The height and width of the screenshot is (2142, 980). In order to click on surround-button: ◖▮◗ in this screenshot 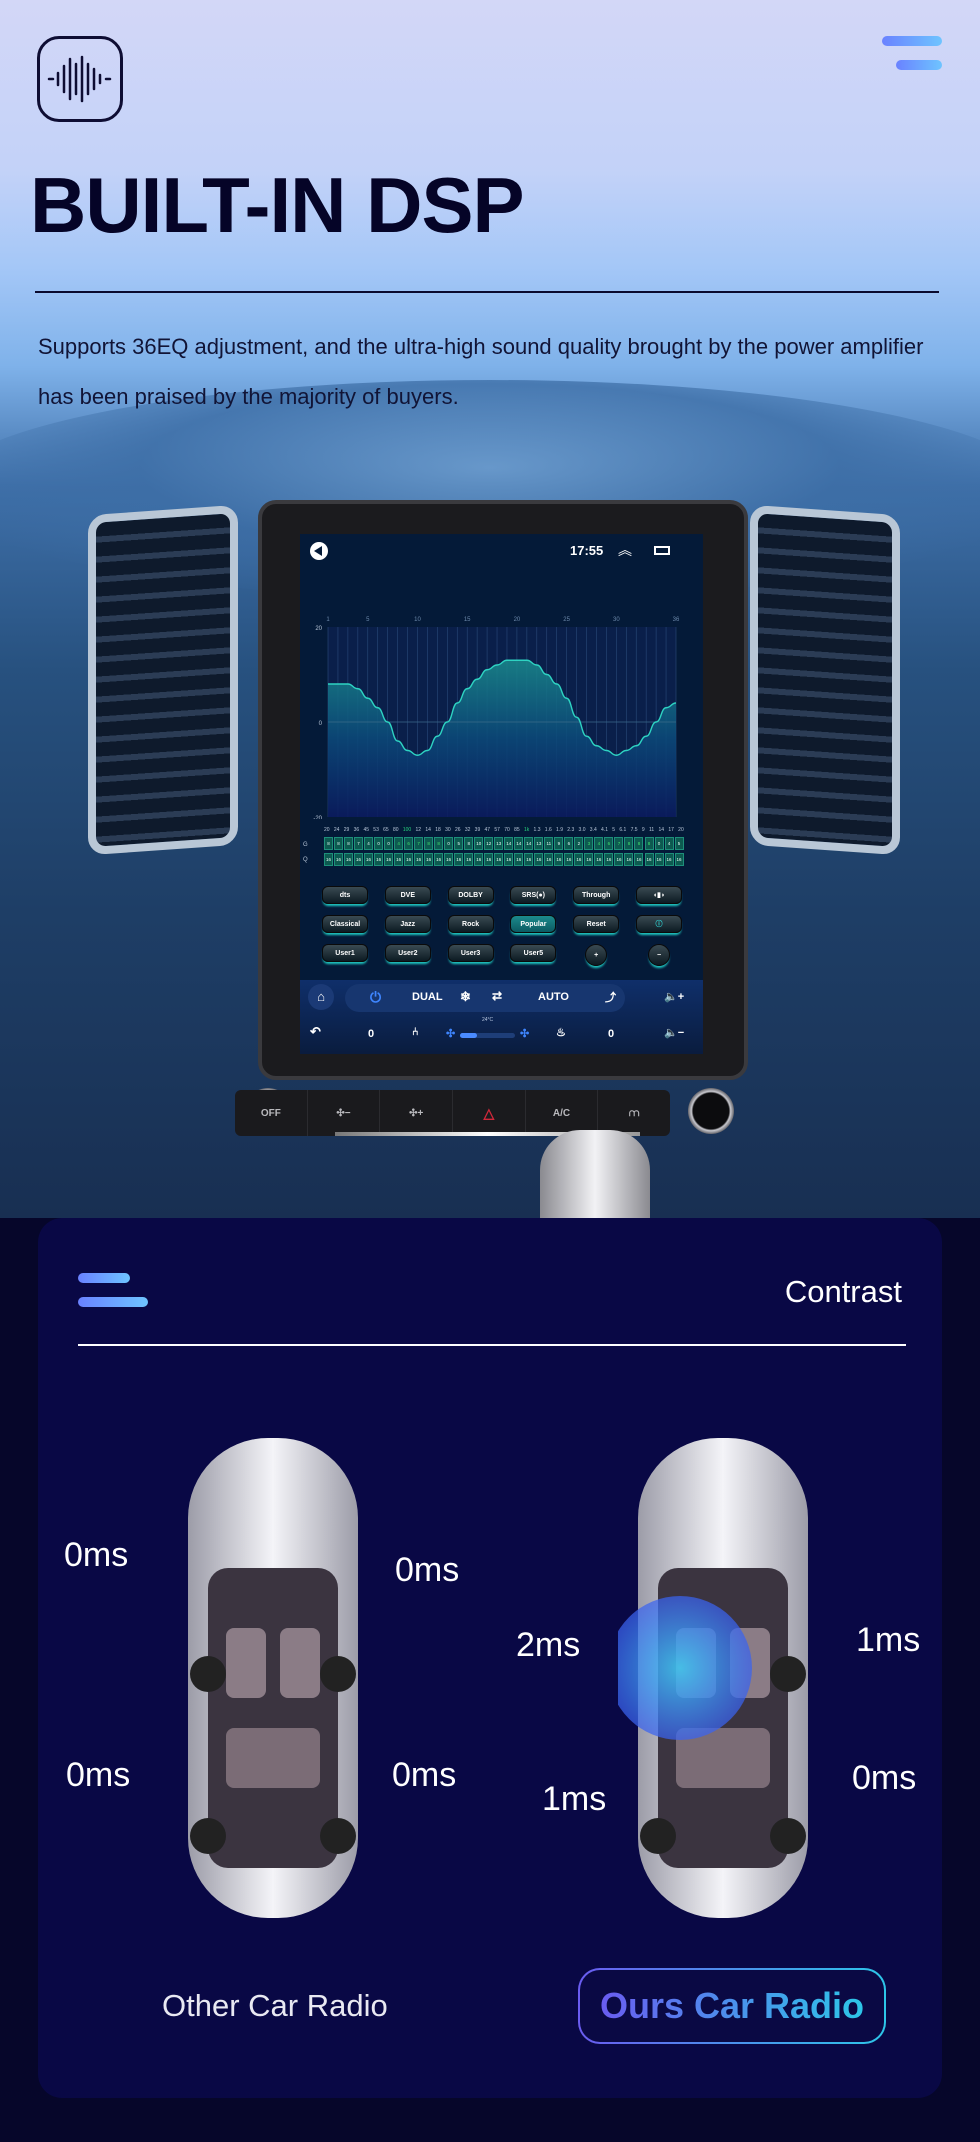, I will do `click(658, 895)`.